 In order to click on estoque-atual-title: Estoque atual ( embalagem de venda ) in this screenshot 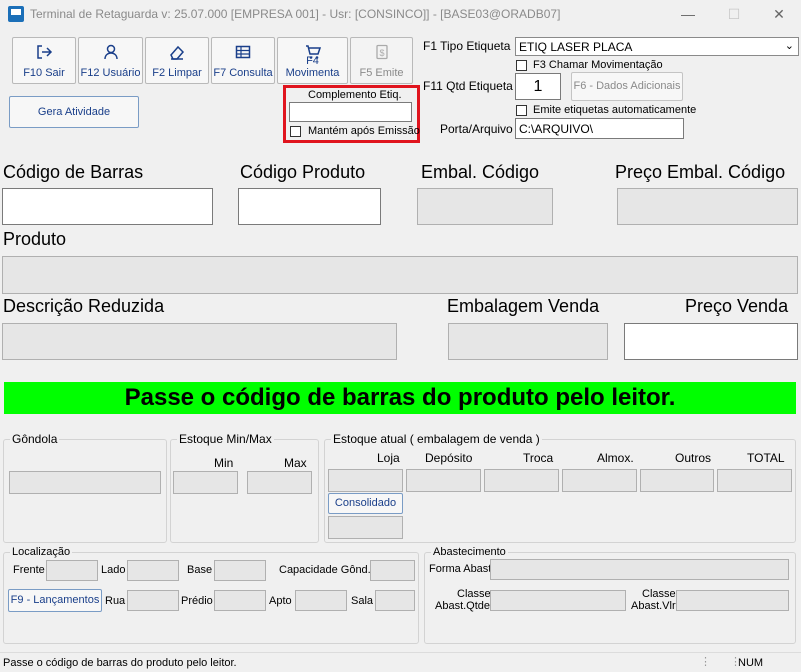, I will do `click(436, 439)`.